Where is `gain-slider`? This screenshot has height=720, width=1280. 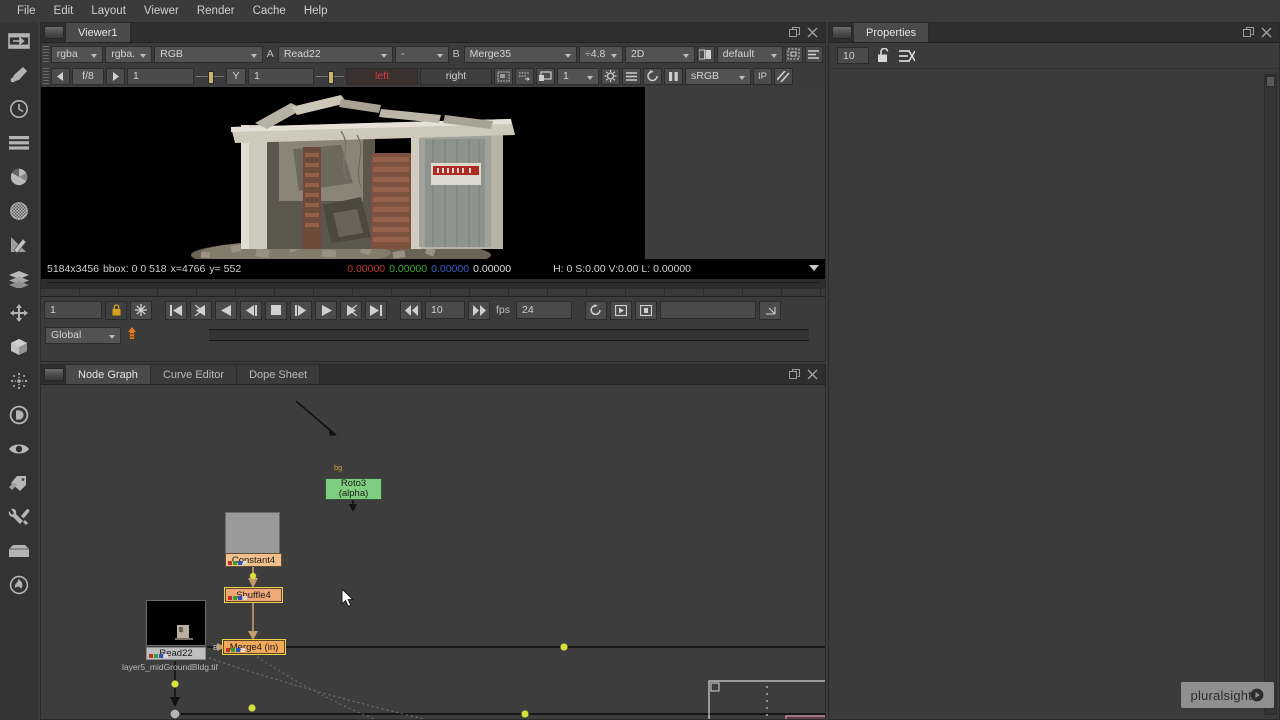
gain-slider is located at coordinates (210, 76).